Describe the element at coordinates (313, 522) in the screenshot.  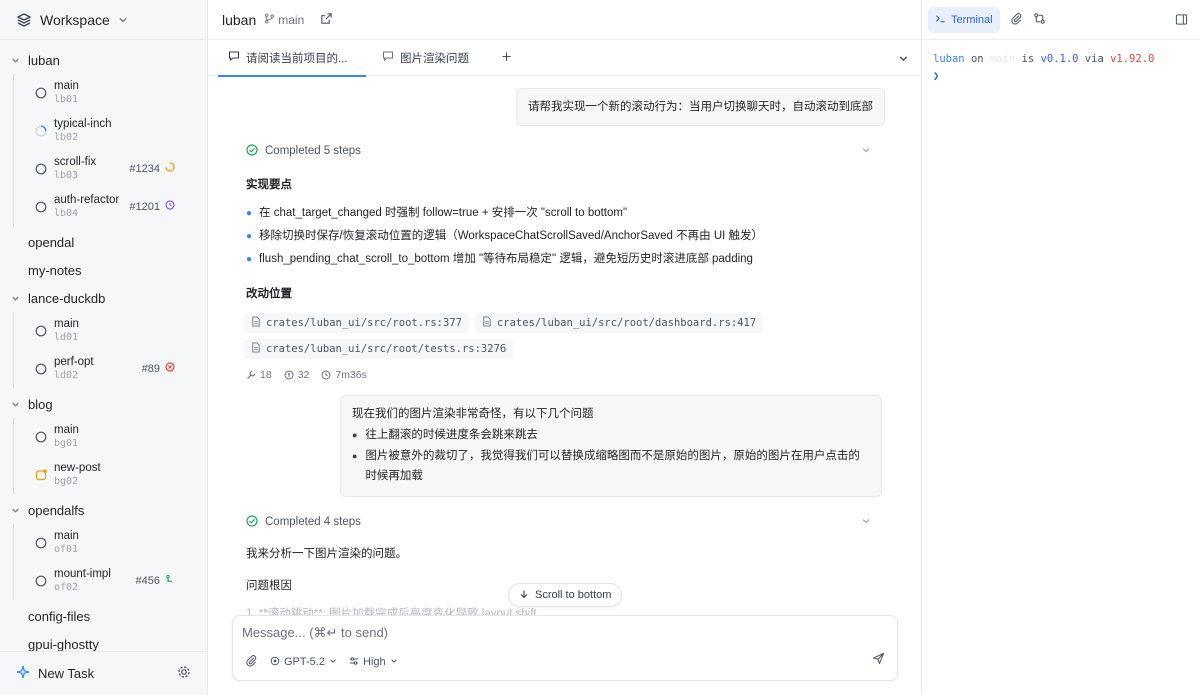
I see `steps-label: Completed 4 steps` at that location.